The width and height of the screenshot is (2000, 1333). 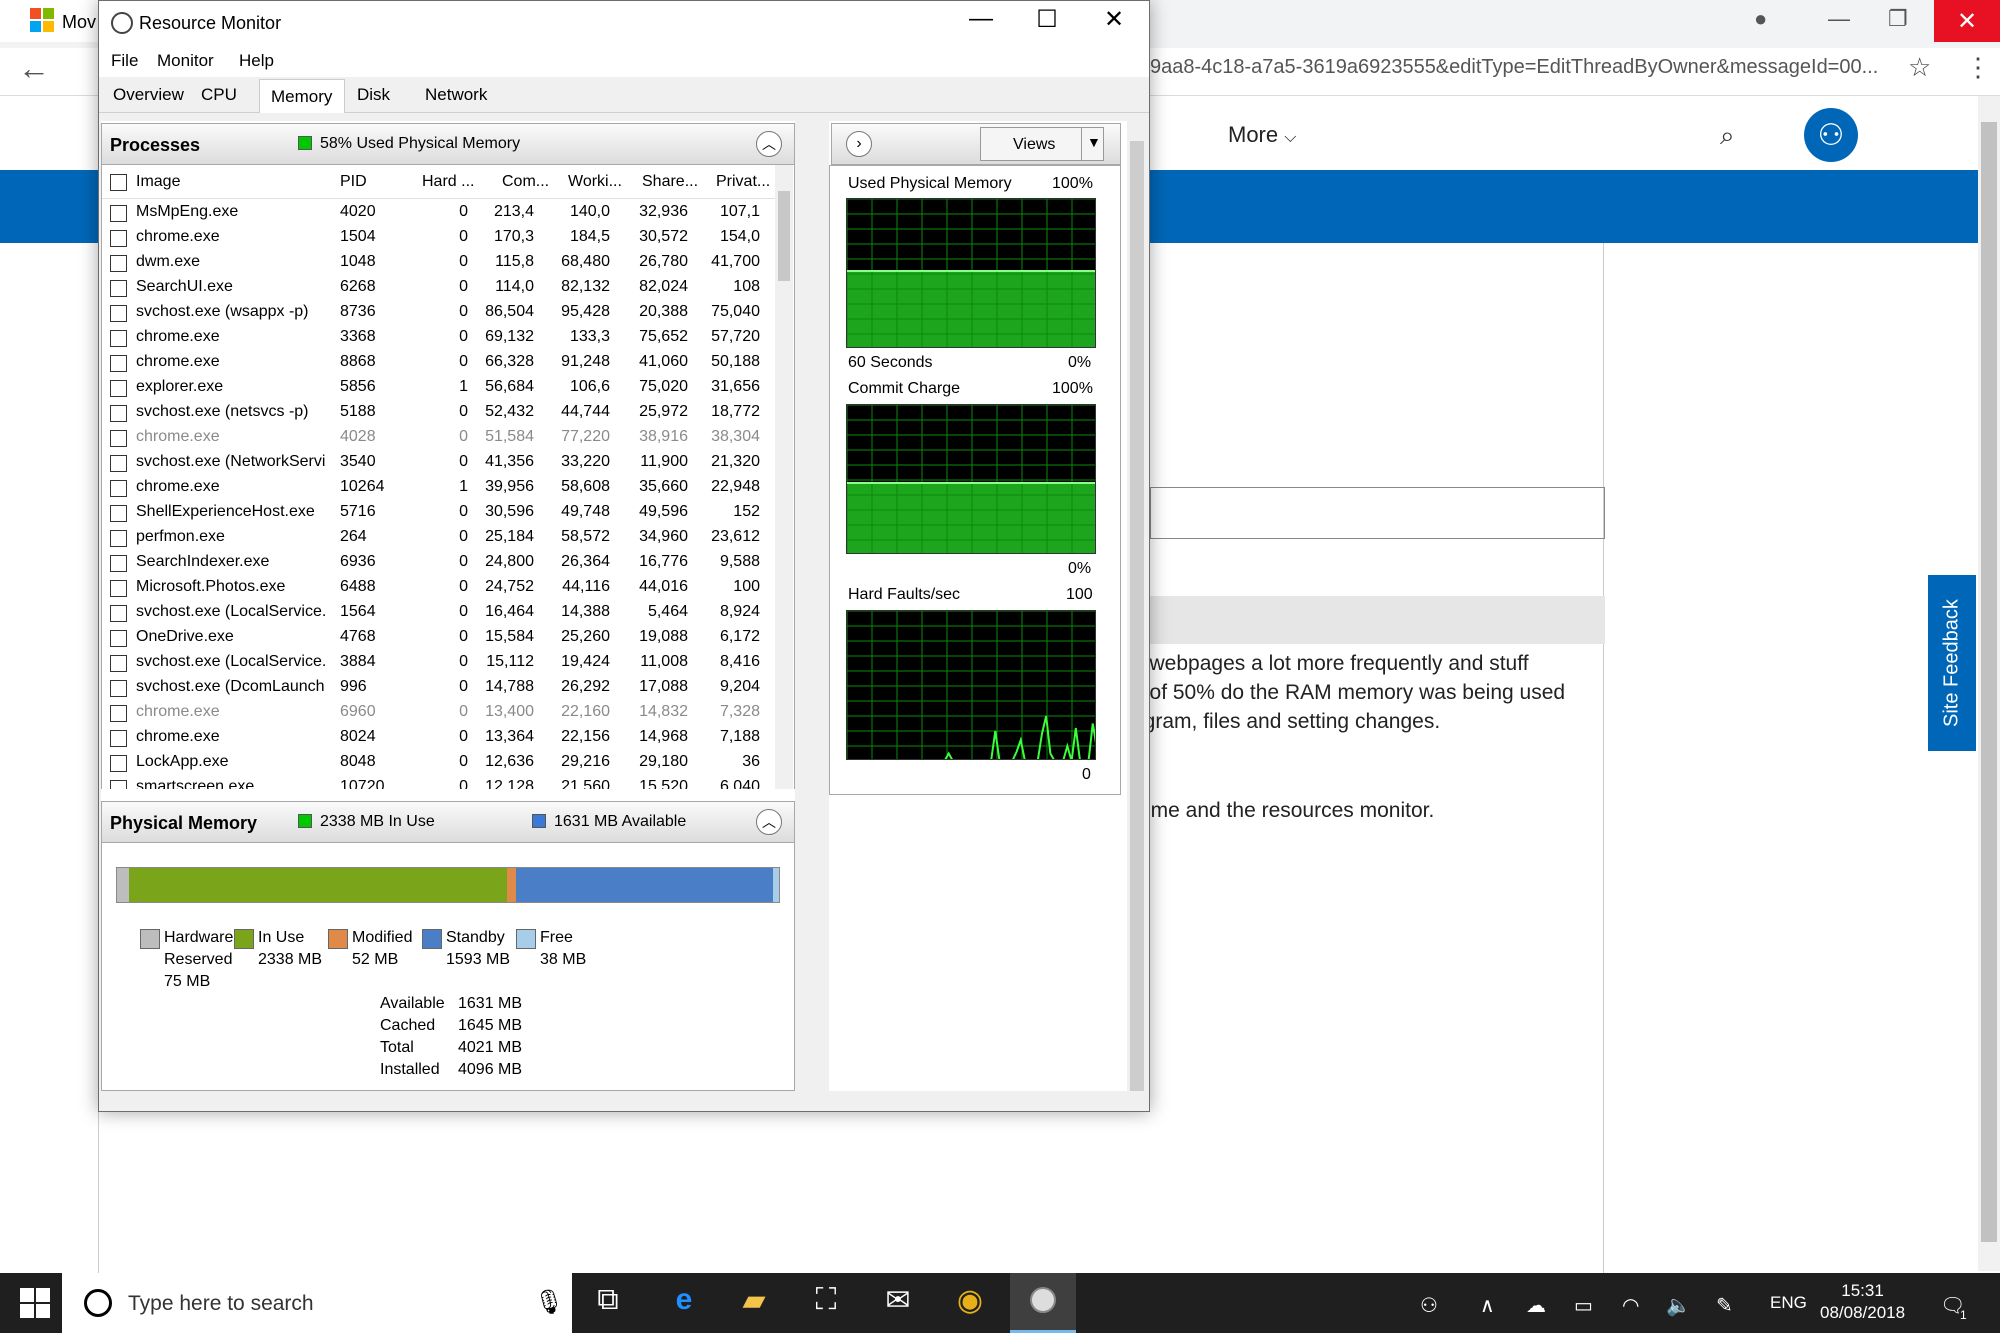 What do you see at coordinates (549, 1302) in the screenshot?
I see `microphone-icon: 🎙` at bounding box center [549, 1302].